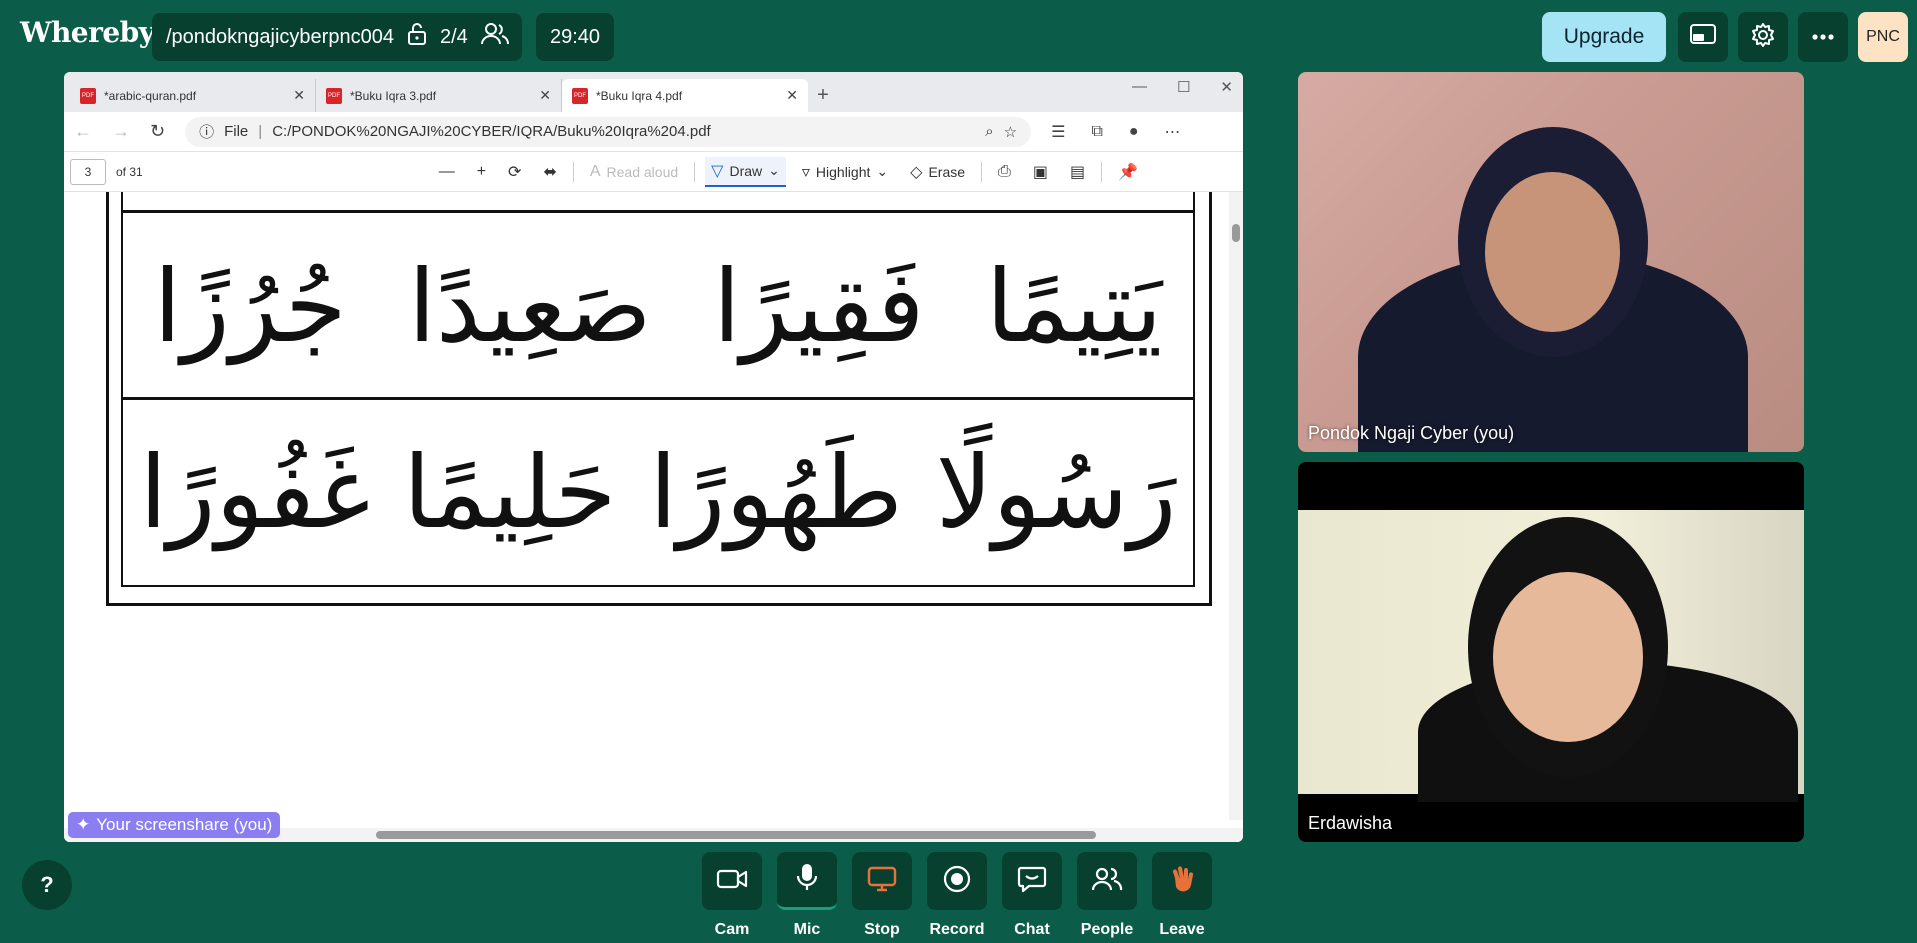  I want to click on settings-button, so click(1763, 37).